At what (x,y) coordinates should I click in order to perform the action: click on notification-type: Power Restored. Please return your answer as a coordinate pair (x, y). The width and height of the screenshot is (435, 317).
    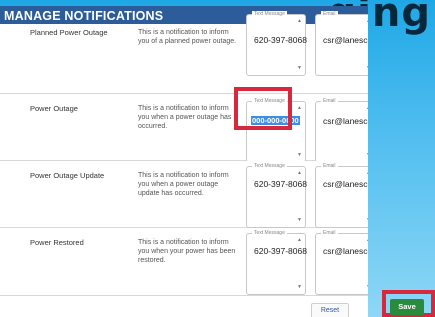
    Looking at the image, I should click on (57, 242).